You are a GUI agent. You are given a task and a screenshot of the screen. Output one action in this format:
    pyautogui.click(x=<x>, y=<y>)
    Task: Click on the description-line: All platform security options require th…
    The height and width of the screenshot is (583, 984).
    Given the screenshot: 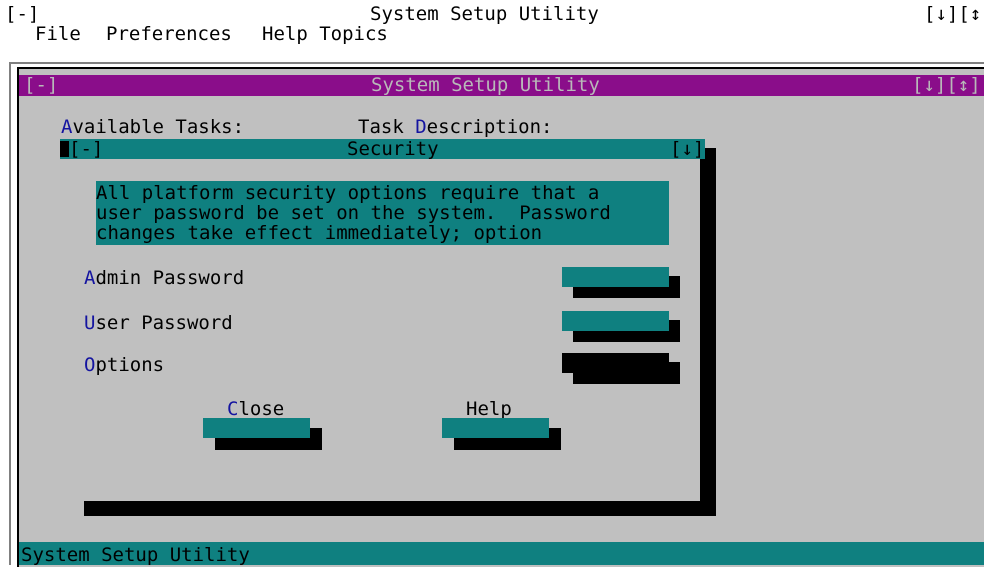 What is the action you would take?
    pyautogui.click(x=348, y=193)
    